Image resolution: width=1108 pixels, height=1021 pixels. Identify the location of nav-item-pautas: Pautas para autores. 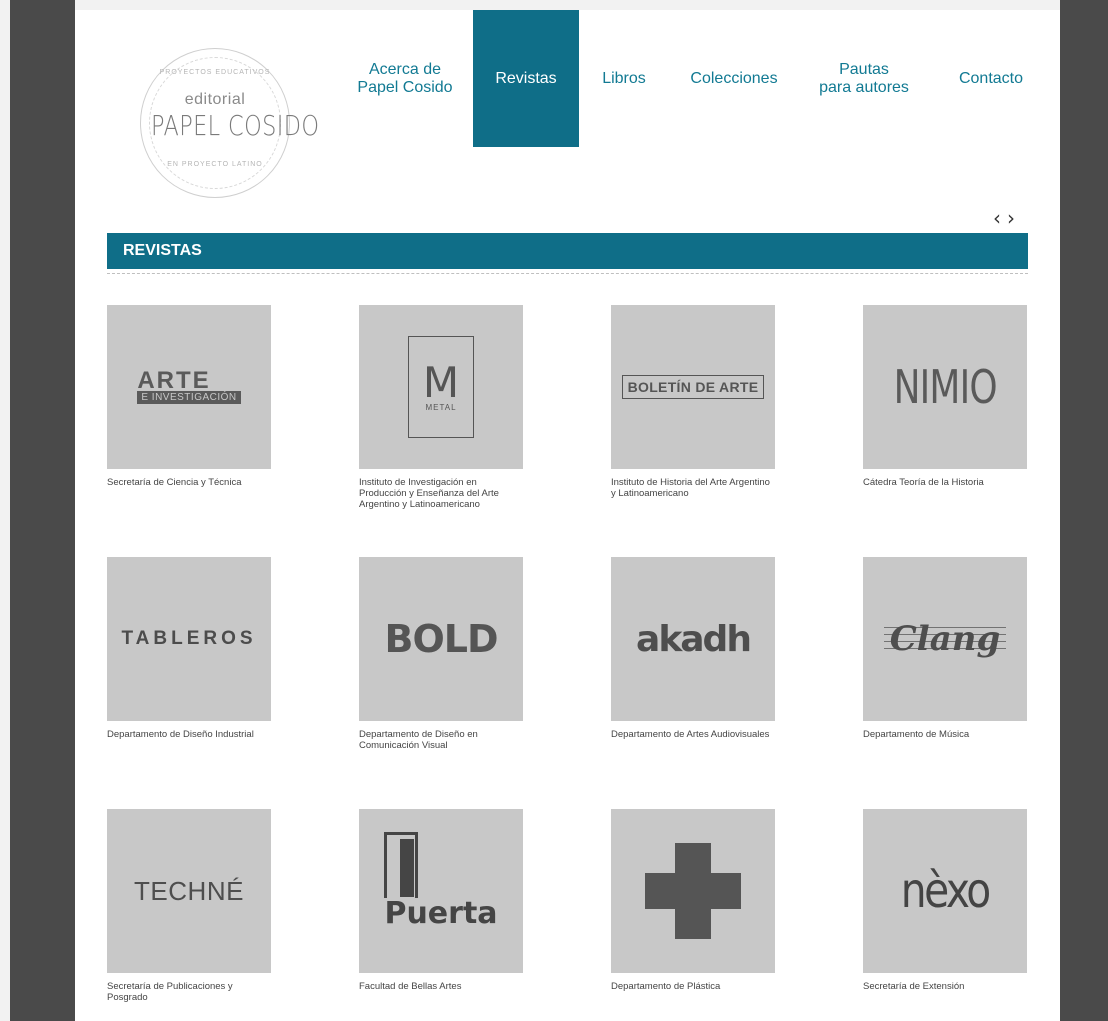
(864, 78).